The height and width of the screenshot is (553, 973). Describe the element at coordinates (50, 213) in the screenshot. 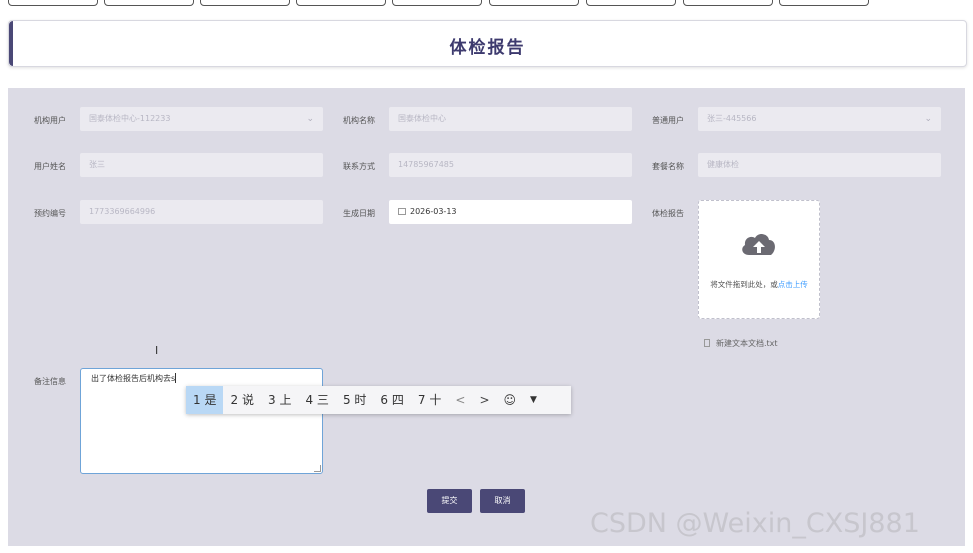

I see `booking-no-label: 预约编号` at that location.